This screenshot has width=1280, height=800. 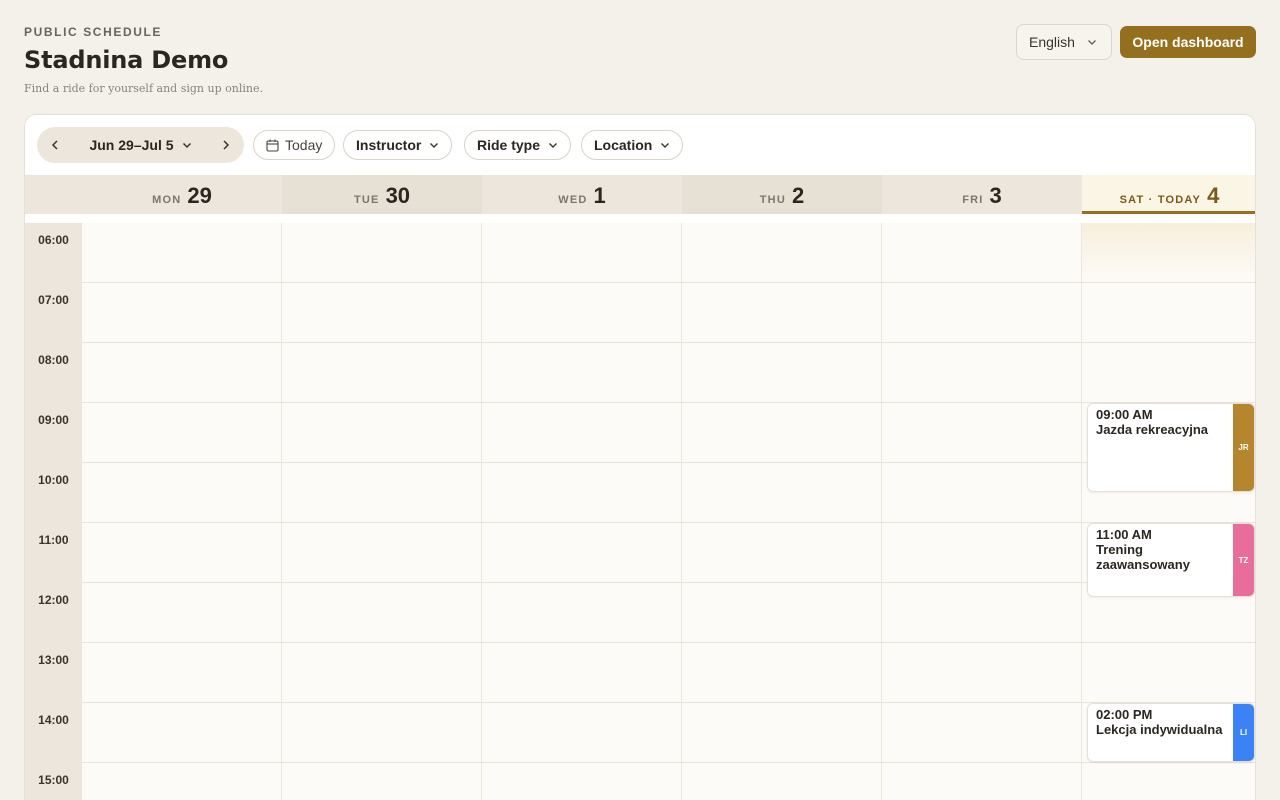 What do you see at coordinates (304, 145) in the screenshot?
I see `today-label: Today` at bounding box center [304, 145].